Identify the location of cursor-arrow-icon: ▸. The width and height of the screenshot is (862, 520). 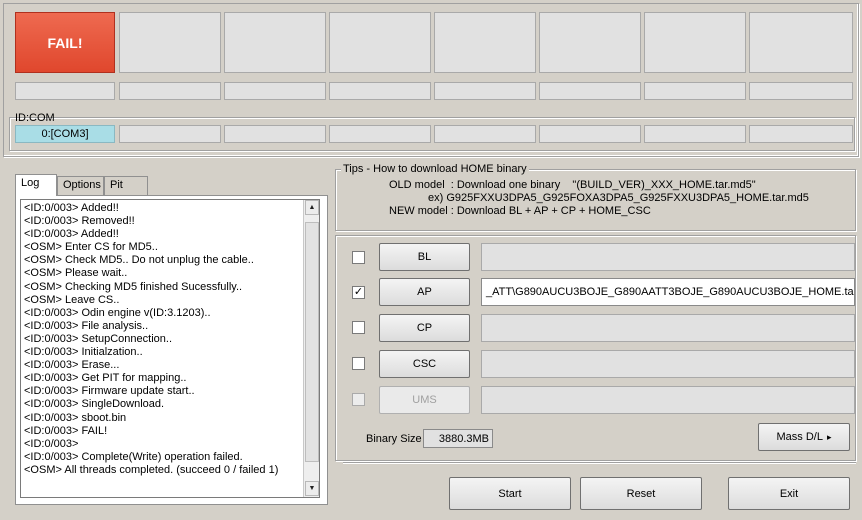
(829, 436).